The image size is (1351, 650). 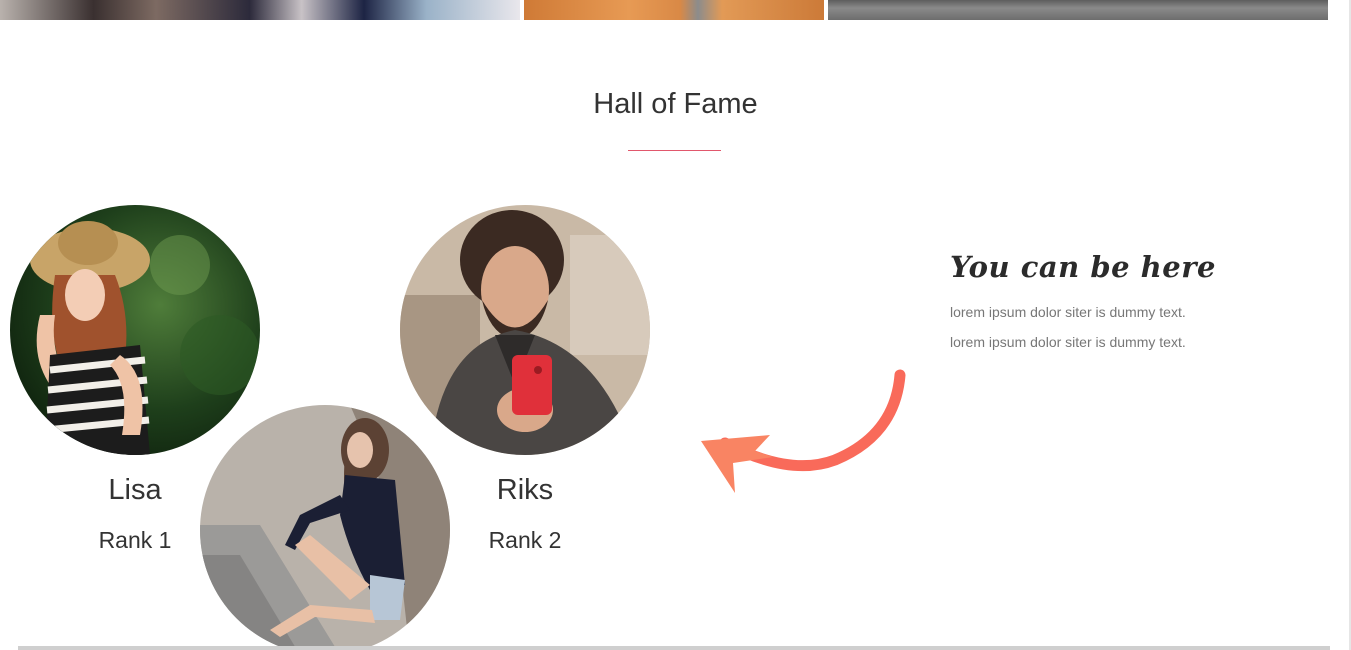 I want to click on avatar-lisa, so click(x=135, y=330).